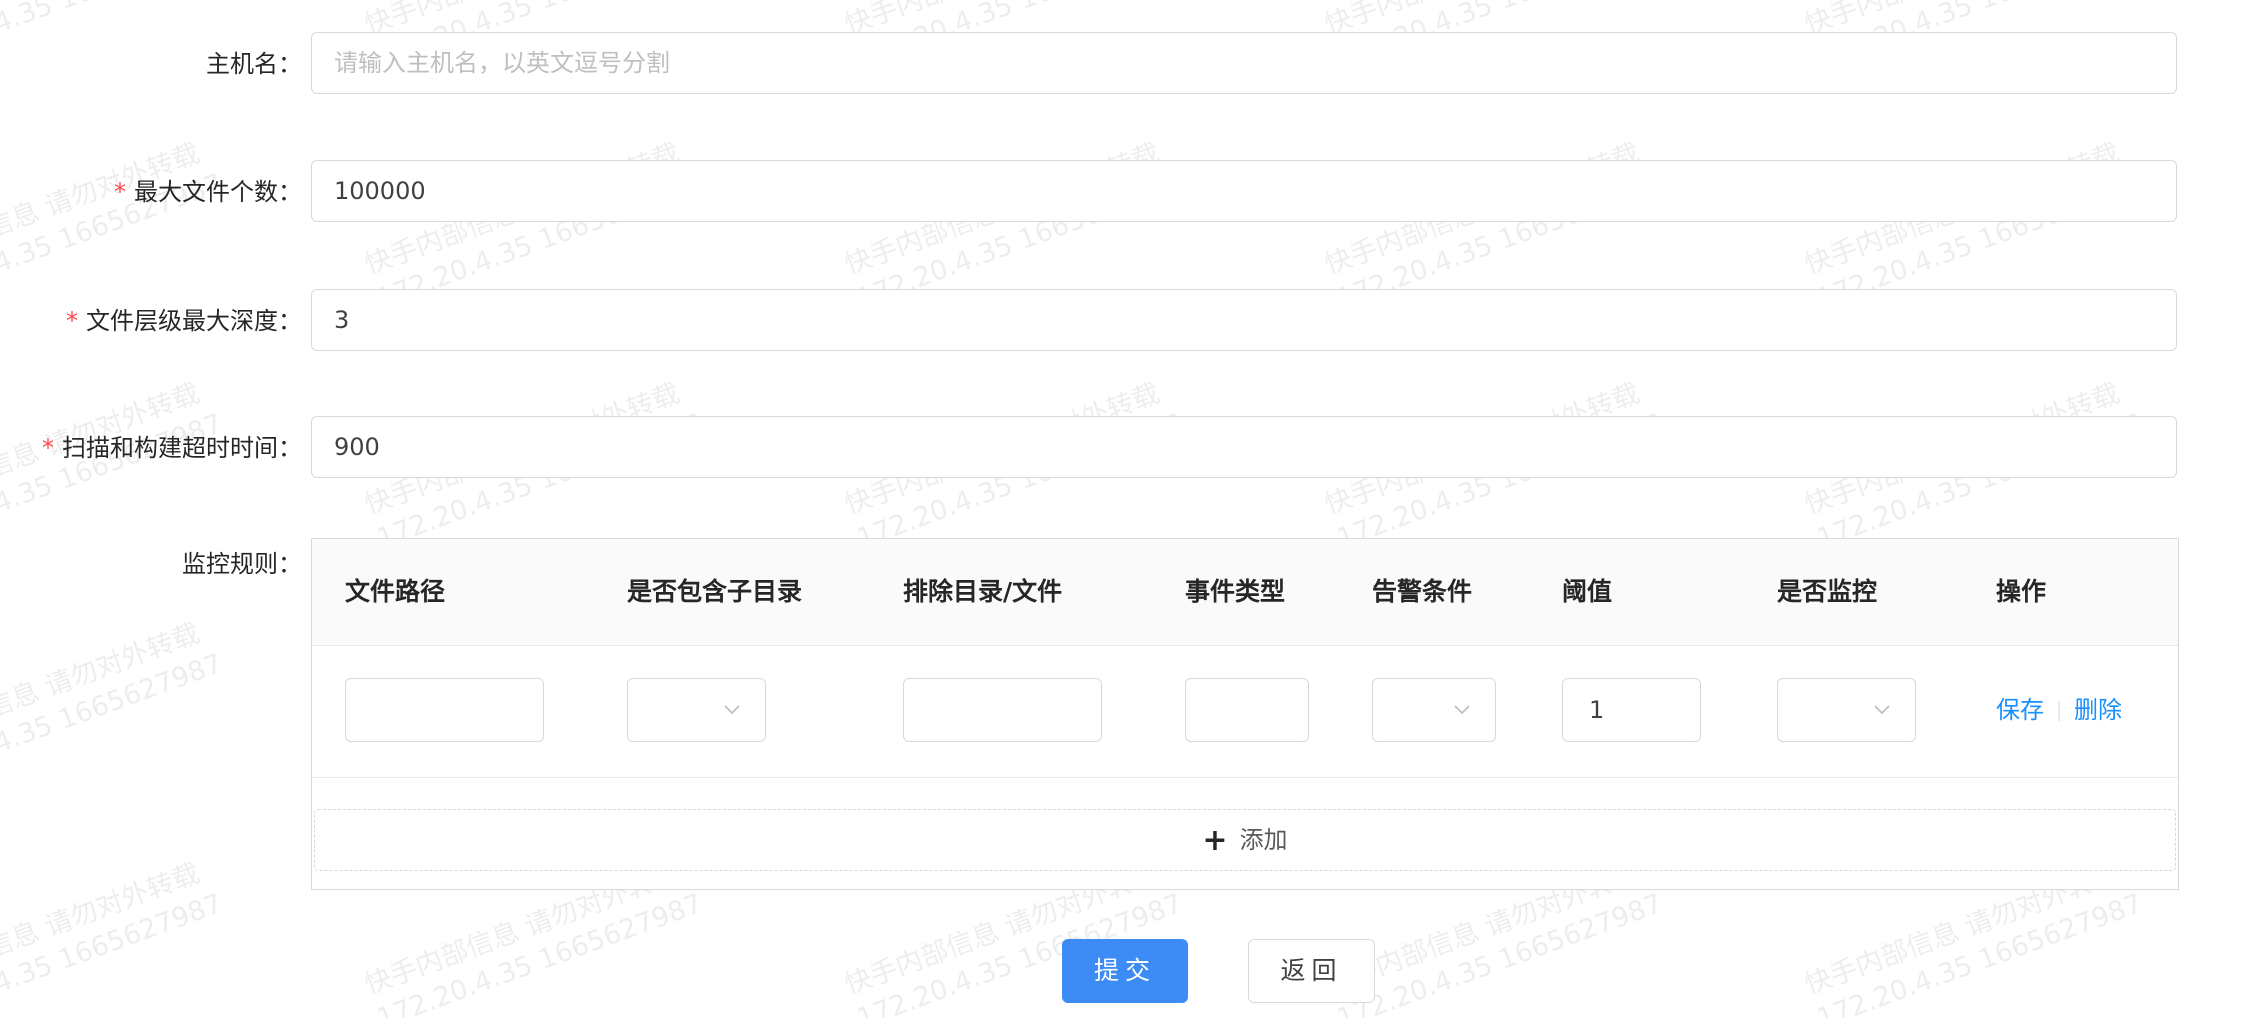 Image resolution: width=2268 pixels, height=1018 pixels. What do you see at coordinates (983, 591) in the screenshot?
I see `col-exclude: 排除目录/文件` at bounding box center [983, 591].